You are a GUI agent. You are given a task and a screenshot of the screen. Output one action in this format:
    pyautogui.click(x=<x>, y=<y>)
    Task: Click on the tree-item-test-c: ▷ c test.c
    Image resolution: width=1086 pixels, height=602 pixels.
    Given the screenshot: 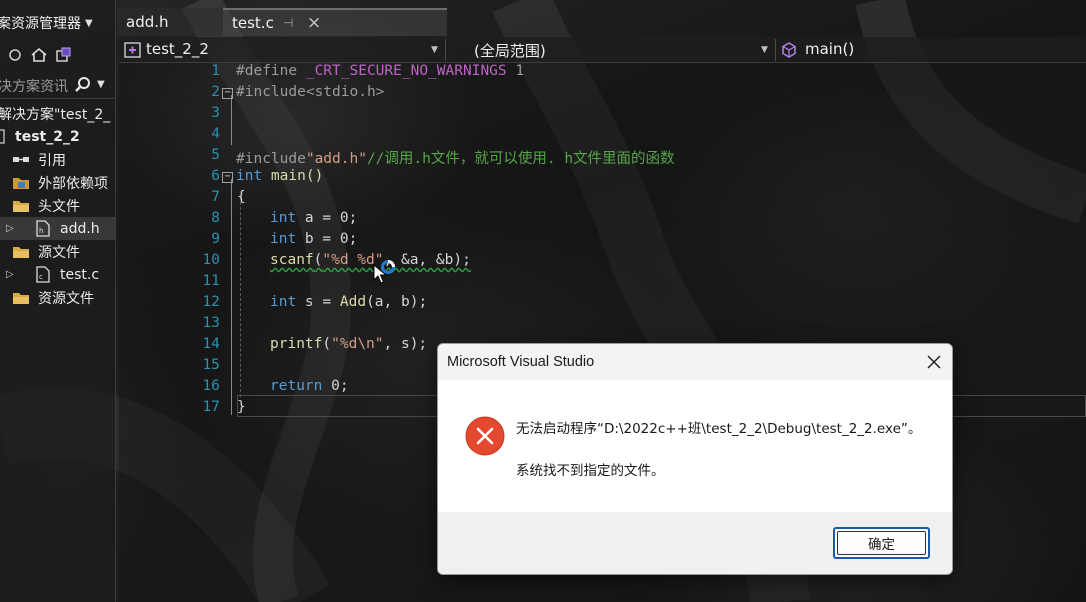 What is the action you would take?
    pyautogui.click(x=57, y=274)
    